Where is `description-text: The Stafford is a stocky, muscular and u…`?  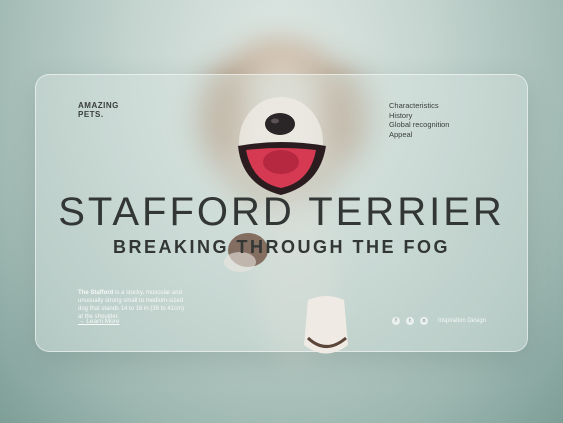
description-text: The Stafford is a stocky, muscular and u… is located at coordinates (132, 305).